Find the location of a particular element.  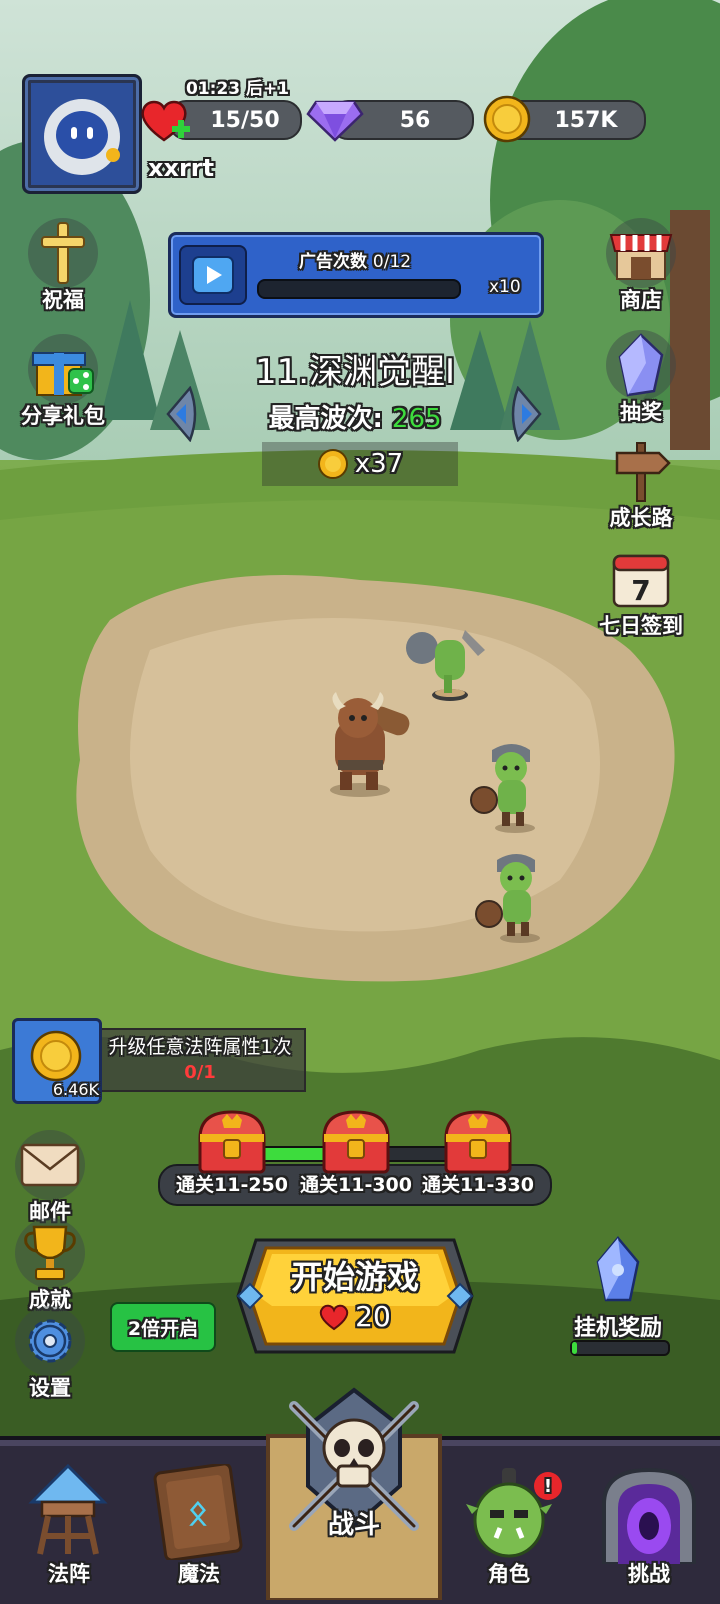

portal-icon is located at coordinates (649, 1515).